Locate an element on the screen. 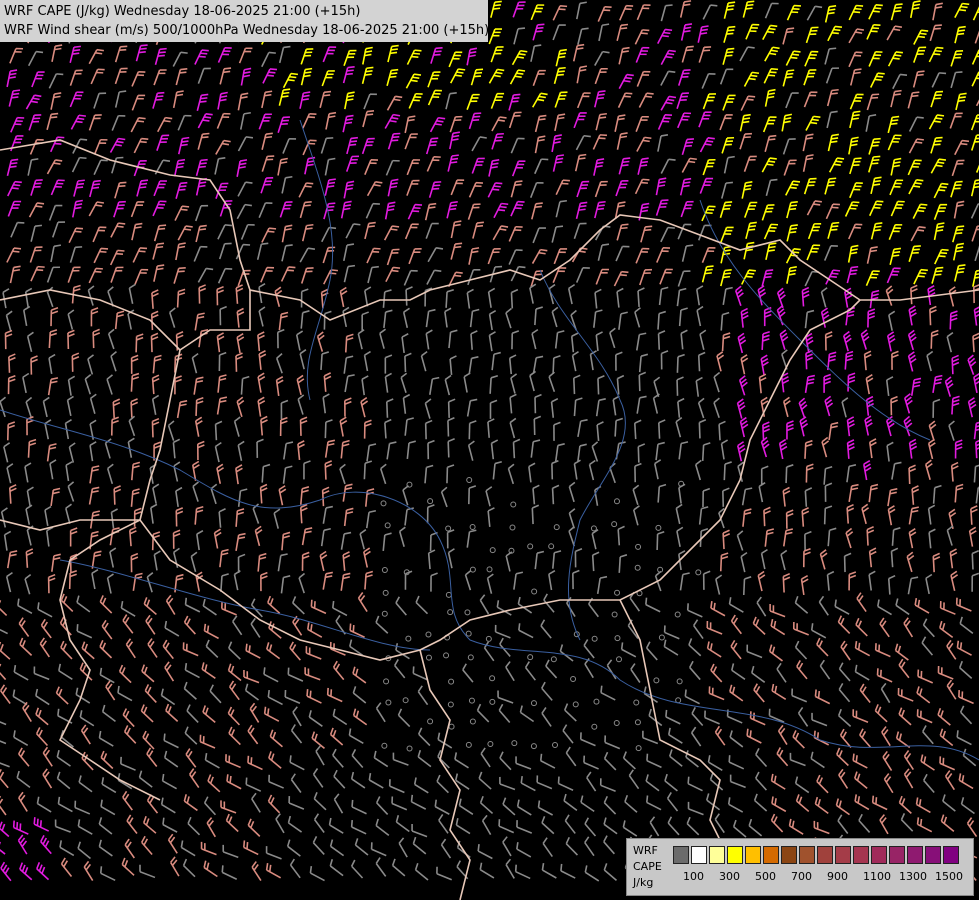 The image size is (979, 900). legend-tick-label: 100 is located at coordinates (693, 876).